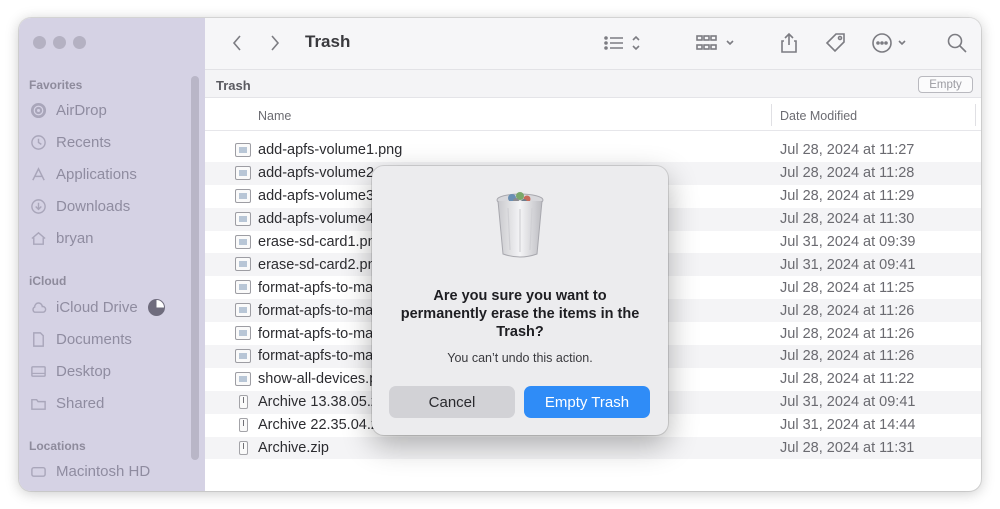  I want to click on sidebar-section-favorites: Favorites, so click(56, 85).